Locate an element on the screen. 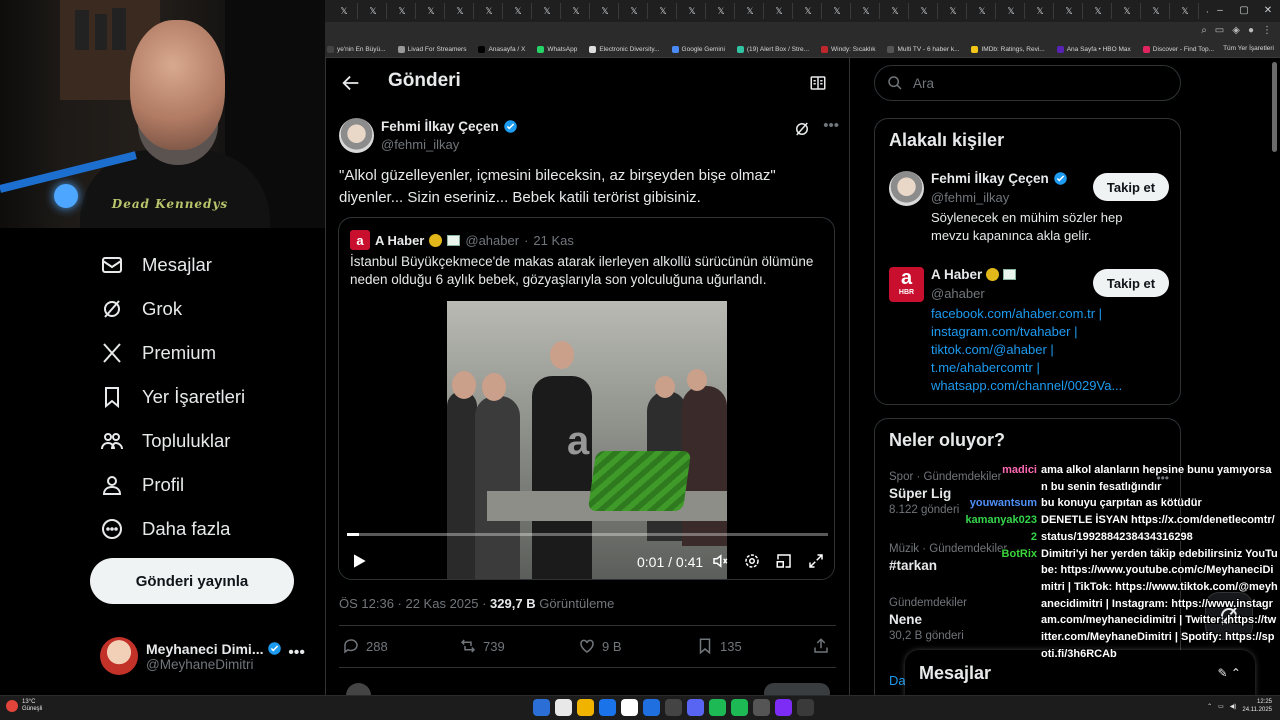 The width and height of the screenshot is (1280, 720). all-bookmarks: Tüm Yer İşaretleri is located at coordinates (1248, 48).